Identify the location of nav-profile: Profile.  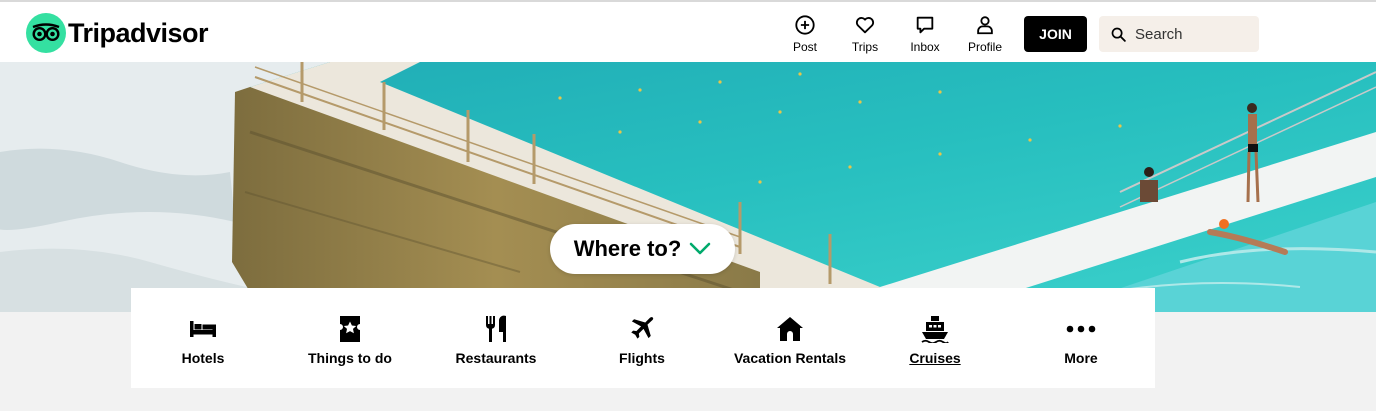
(985, 34).